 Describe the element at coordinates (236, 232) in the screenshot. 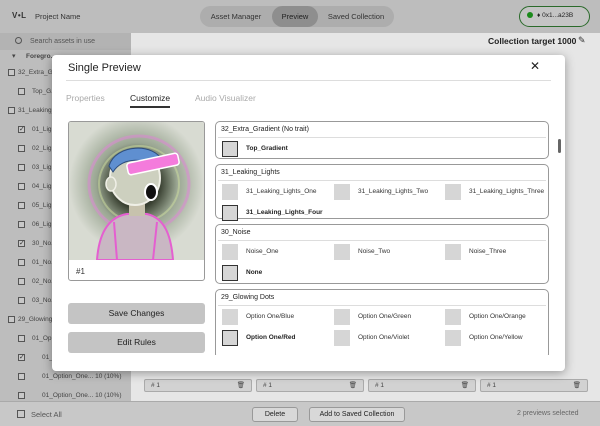

I see `trait-group-title: 30_Noise` at that location.